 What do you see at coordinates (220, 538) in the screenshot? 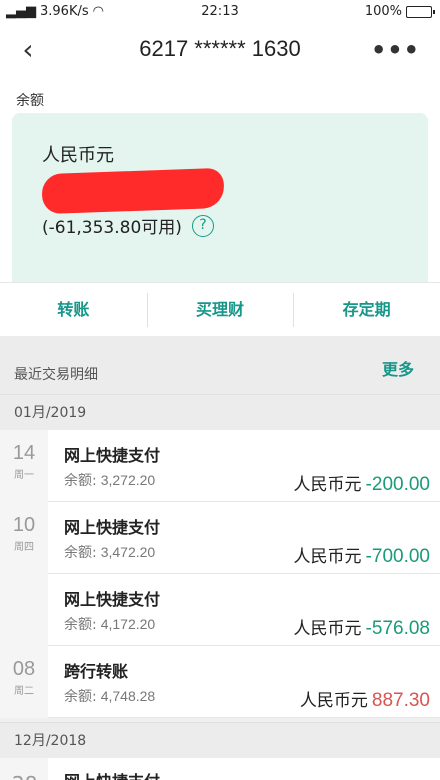
I see `transaction-row: 10 周四 网上快捷支付 余额: 3,472.20 人民币元 -700.00` at bounding box center [220, 538].